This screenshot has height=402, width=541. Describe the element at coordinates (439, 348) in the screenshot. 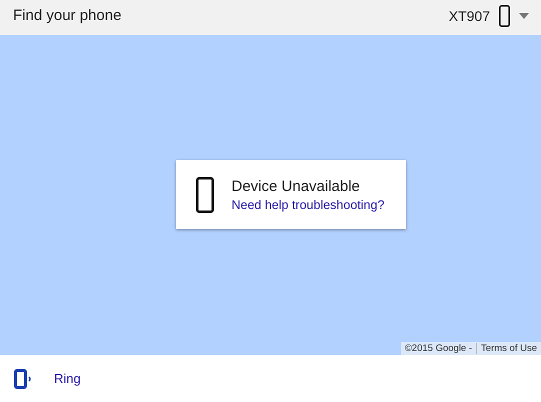

I see `attribution-text: ©2015 Google -` at that location.